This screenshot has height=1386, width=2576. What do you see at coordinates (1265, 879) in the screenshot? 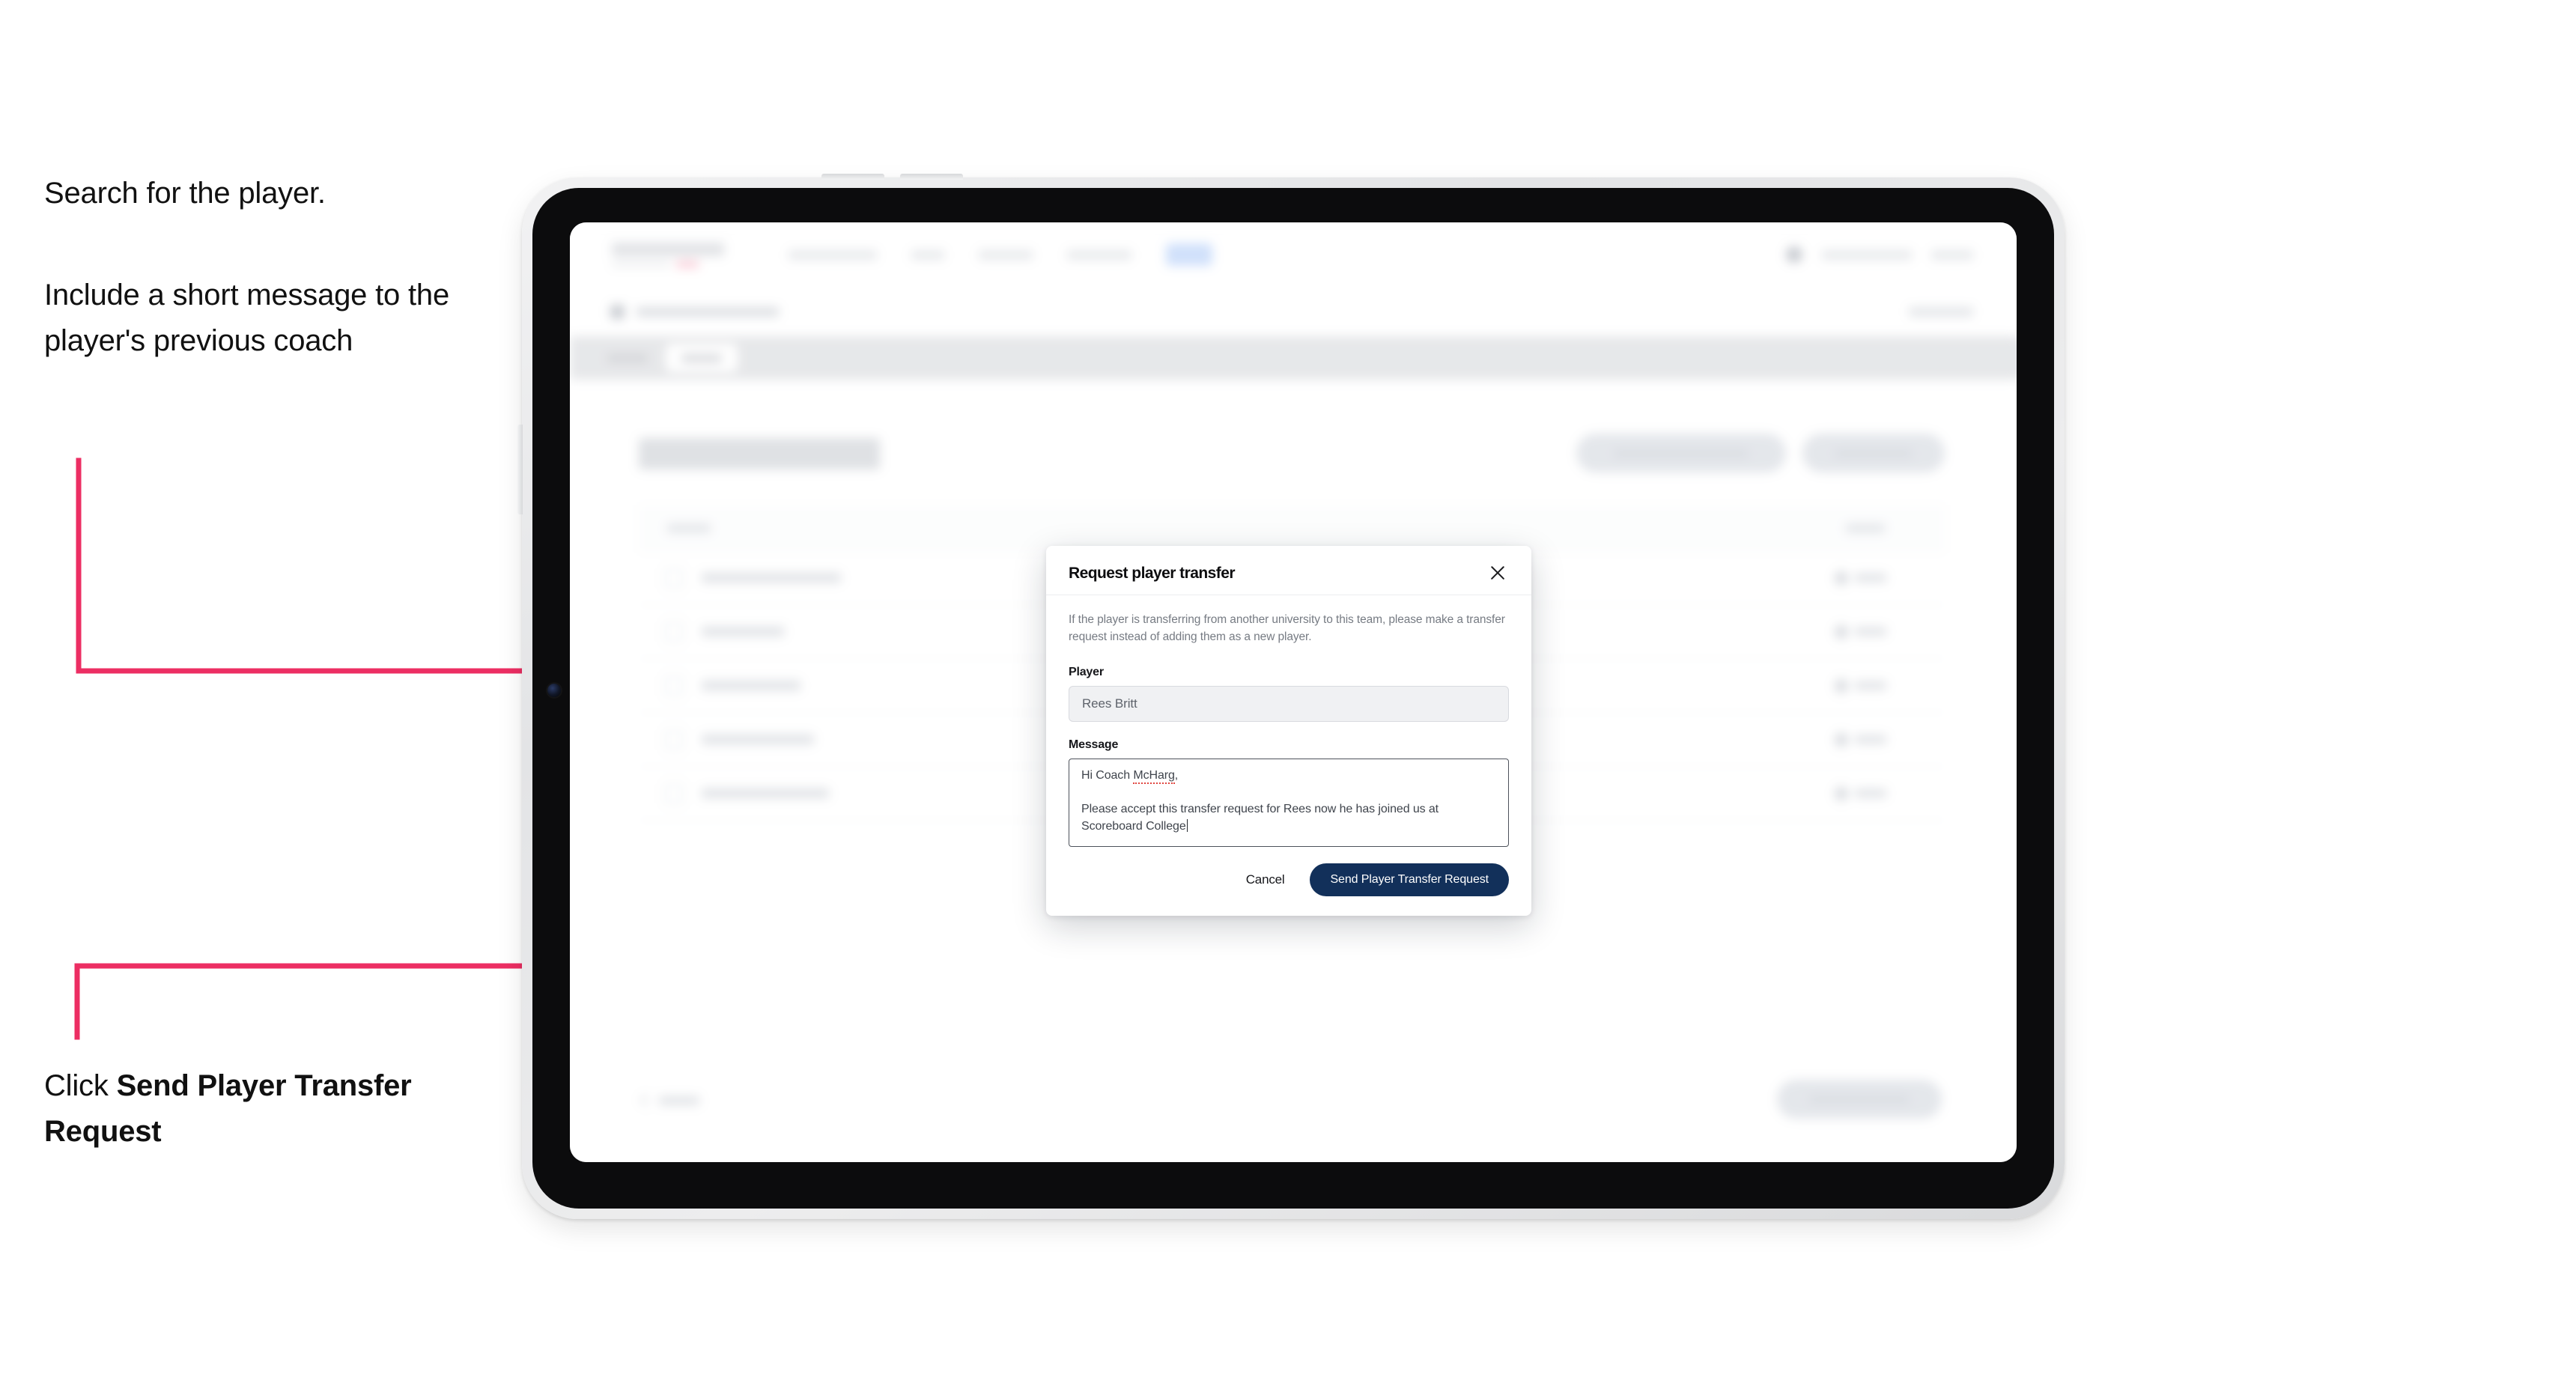
I see `cancel-button: Cancel` at bounding box center [1265, 879].